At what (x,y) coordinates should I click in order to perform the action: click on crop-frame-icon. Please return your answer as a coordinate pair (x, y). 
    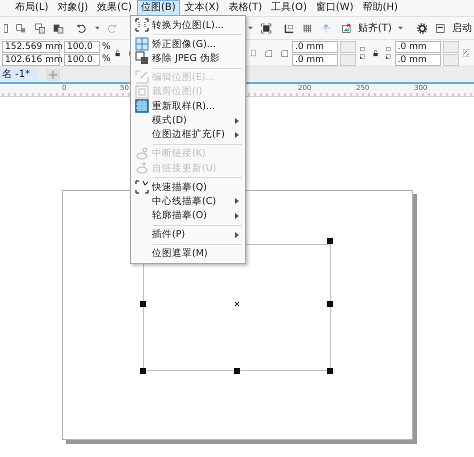
    Looking at the image, I should click on (141, 91).